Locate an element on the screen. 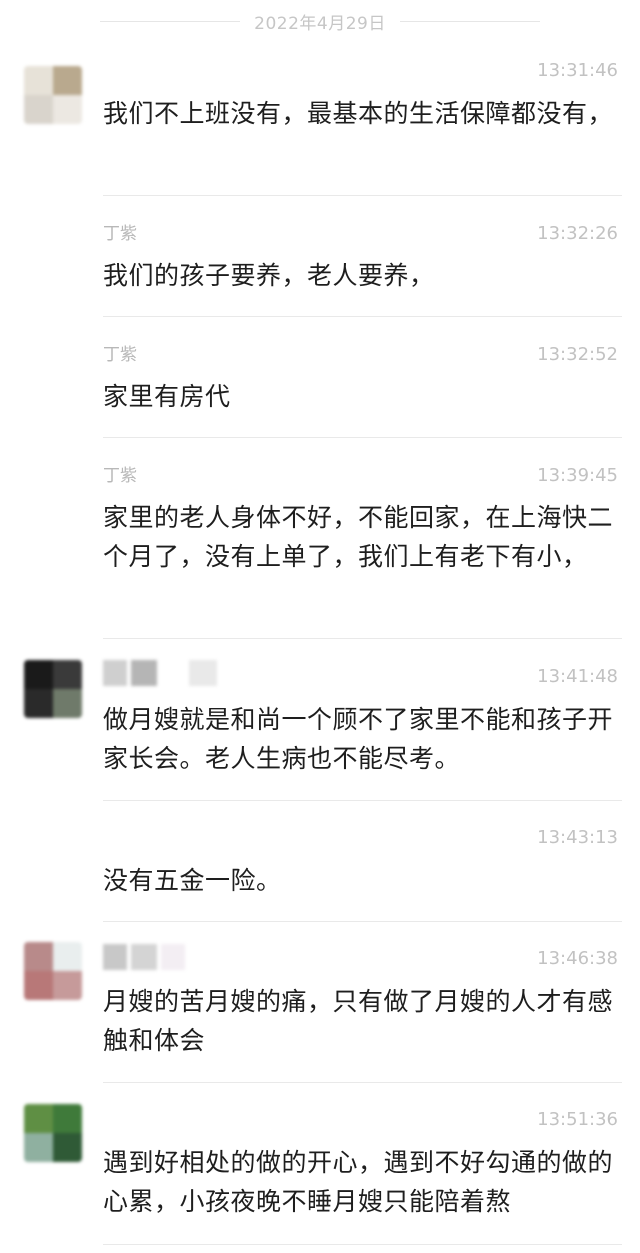  message-text: 家里有房代 is located at coordinates (167, 396).